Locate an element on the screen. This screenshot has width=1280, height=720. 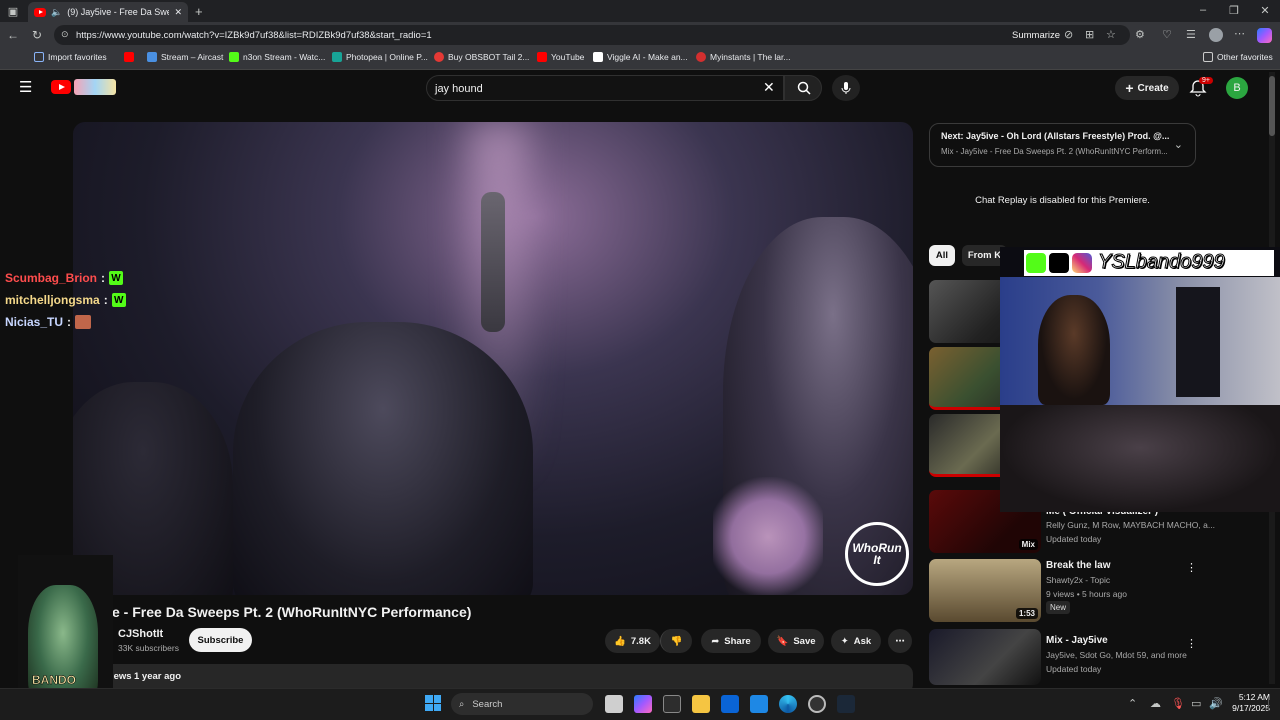
outlook-icon is located at coordinates (730, 704).